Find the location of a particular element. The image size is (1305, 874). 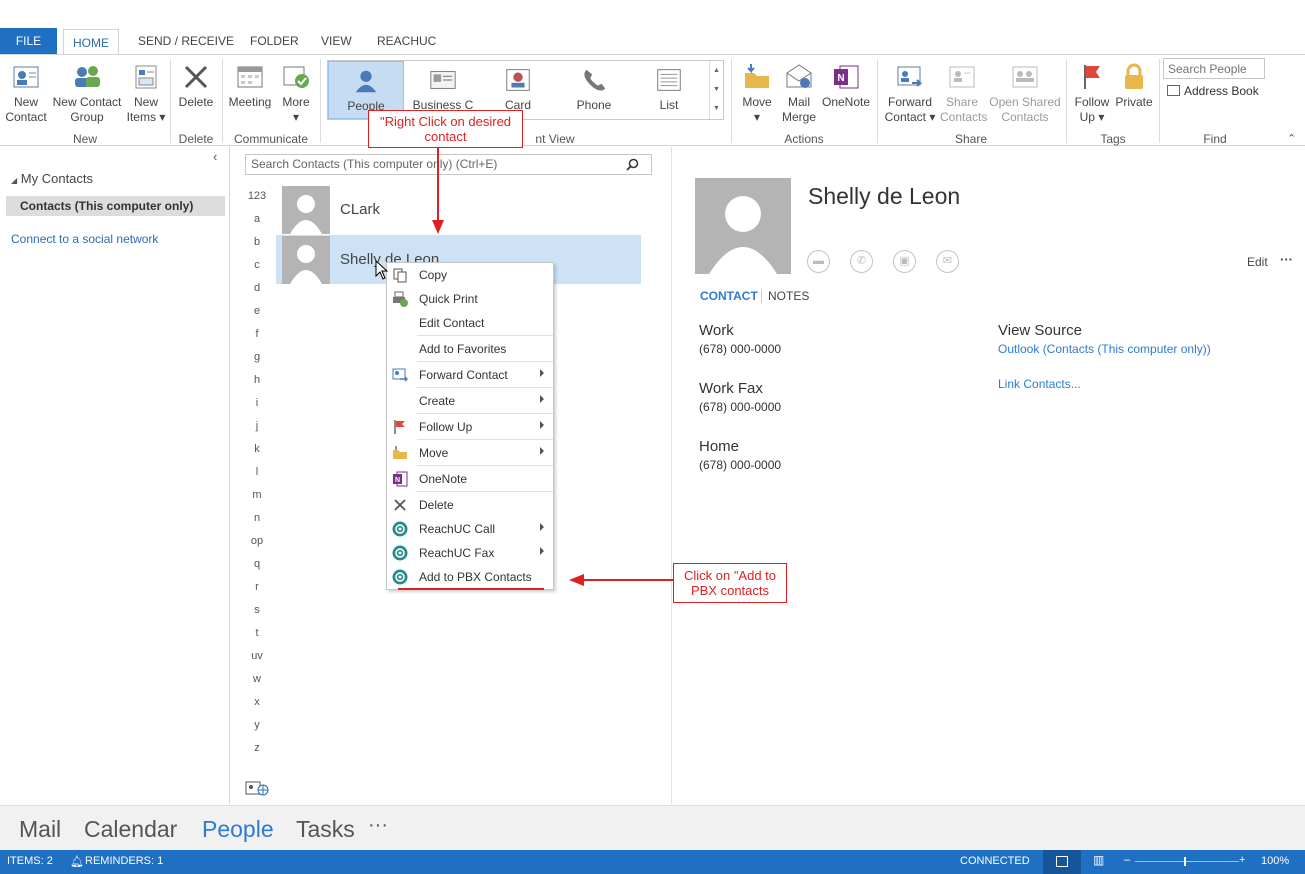

my-contacts-header: ◢ My Contacts is located at coordinates (52, 178).